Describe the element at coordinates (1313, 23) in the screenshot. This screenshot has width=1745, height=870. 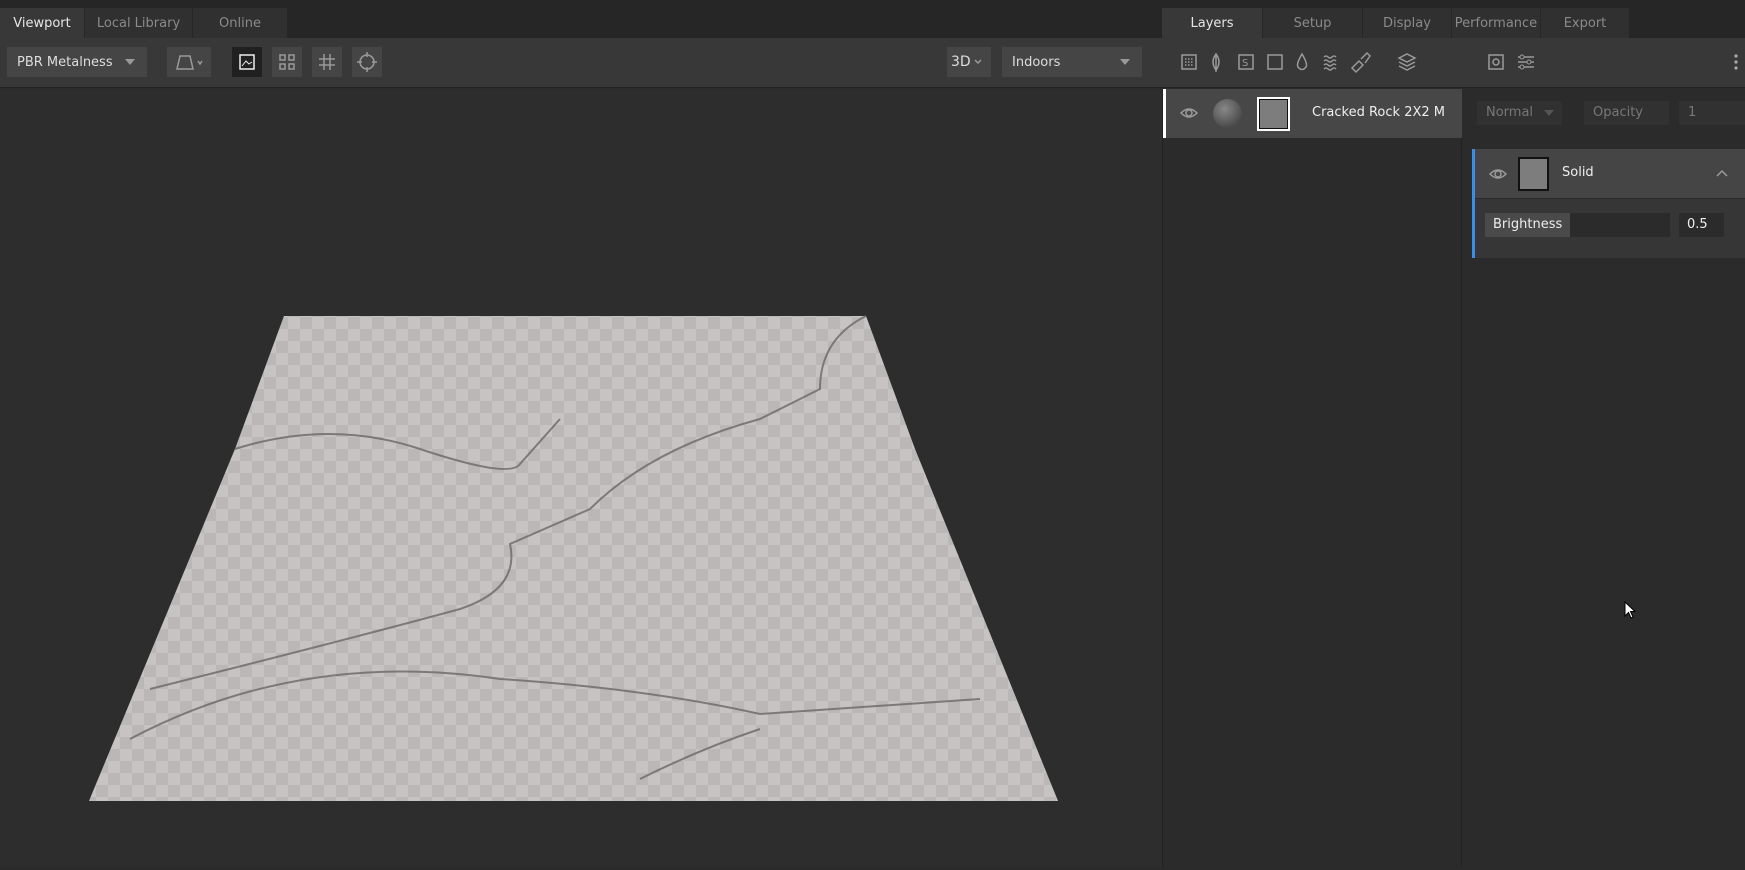
I see `tab-setup: Setup` at that location.